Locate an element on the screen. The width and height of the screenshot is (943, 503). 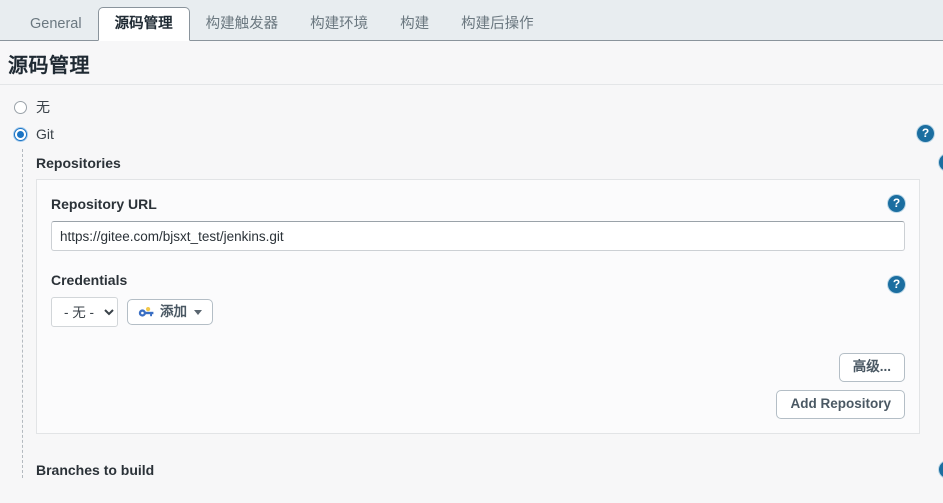
tab-post-build-actions: 构建后操作 is located at coordinates (497, 24).